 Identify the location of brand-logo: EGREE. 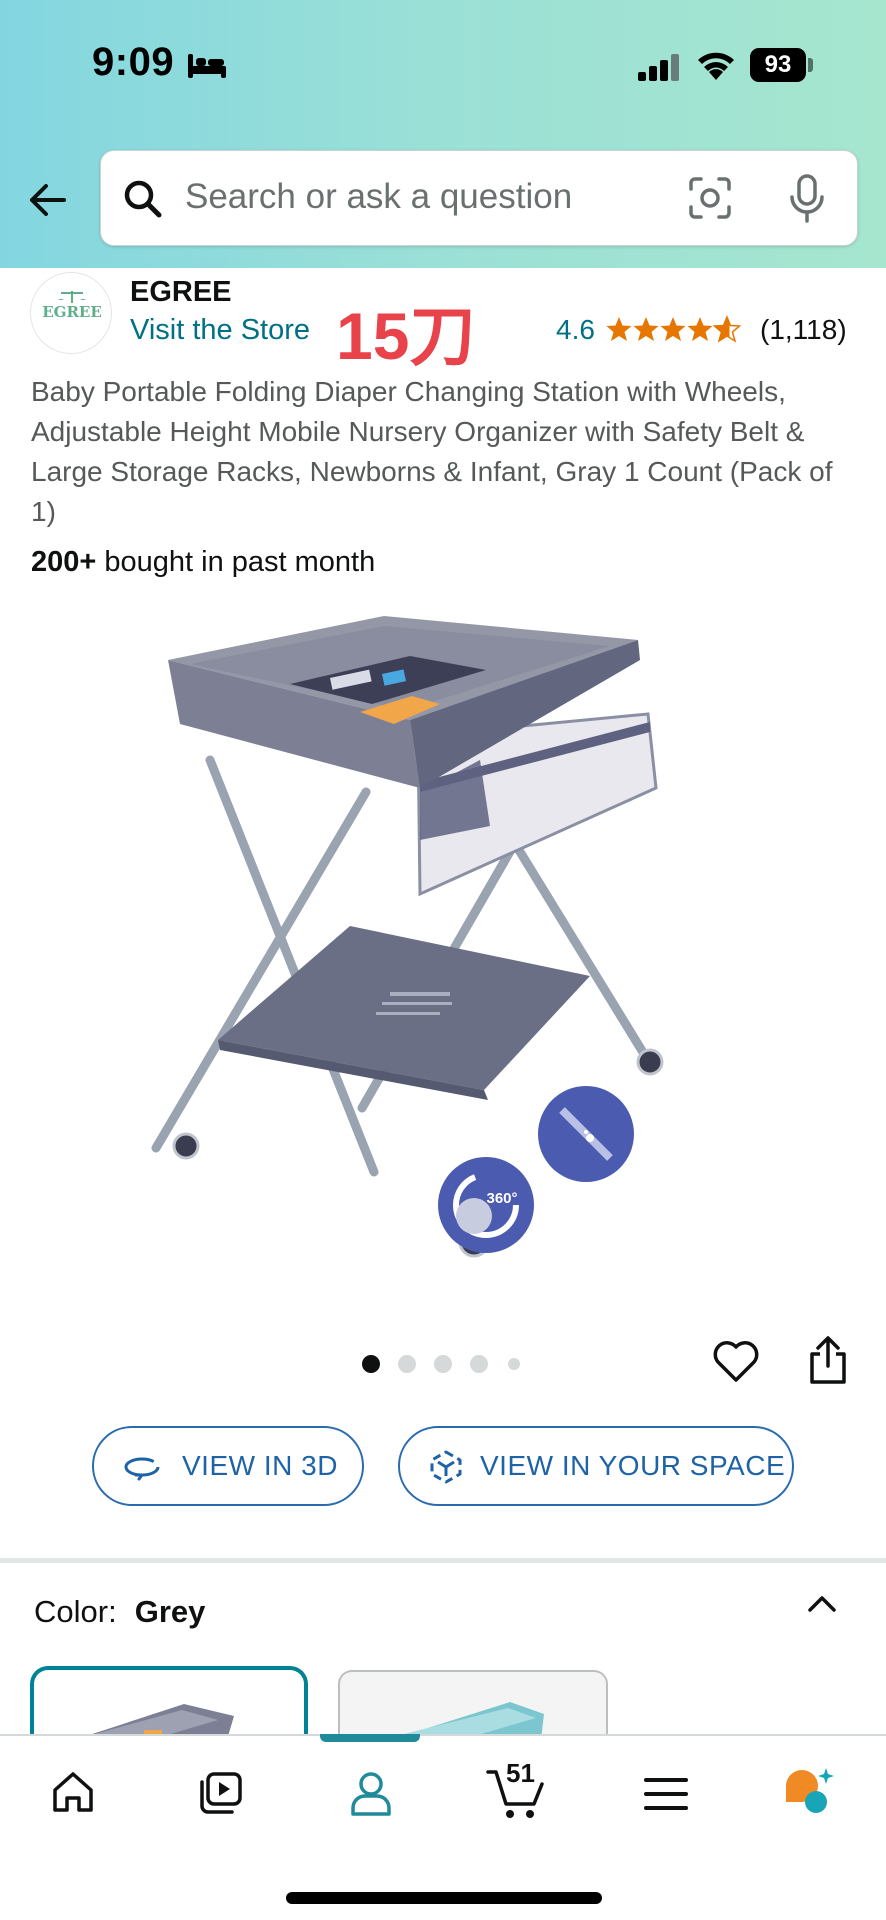
(71, 313).